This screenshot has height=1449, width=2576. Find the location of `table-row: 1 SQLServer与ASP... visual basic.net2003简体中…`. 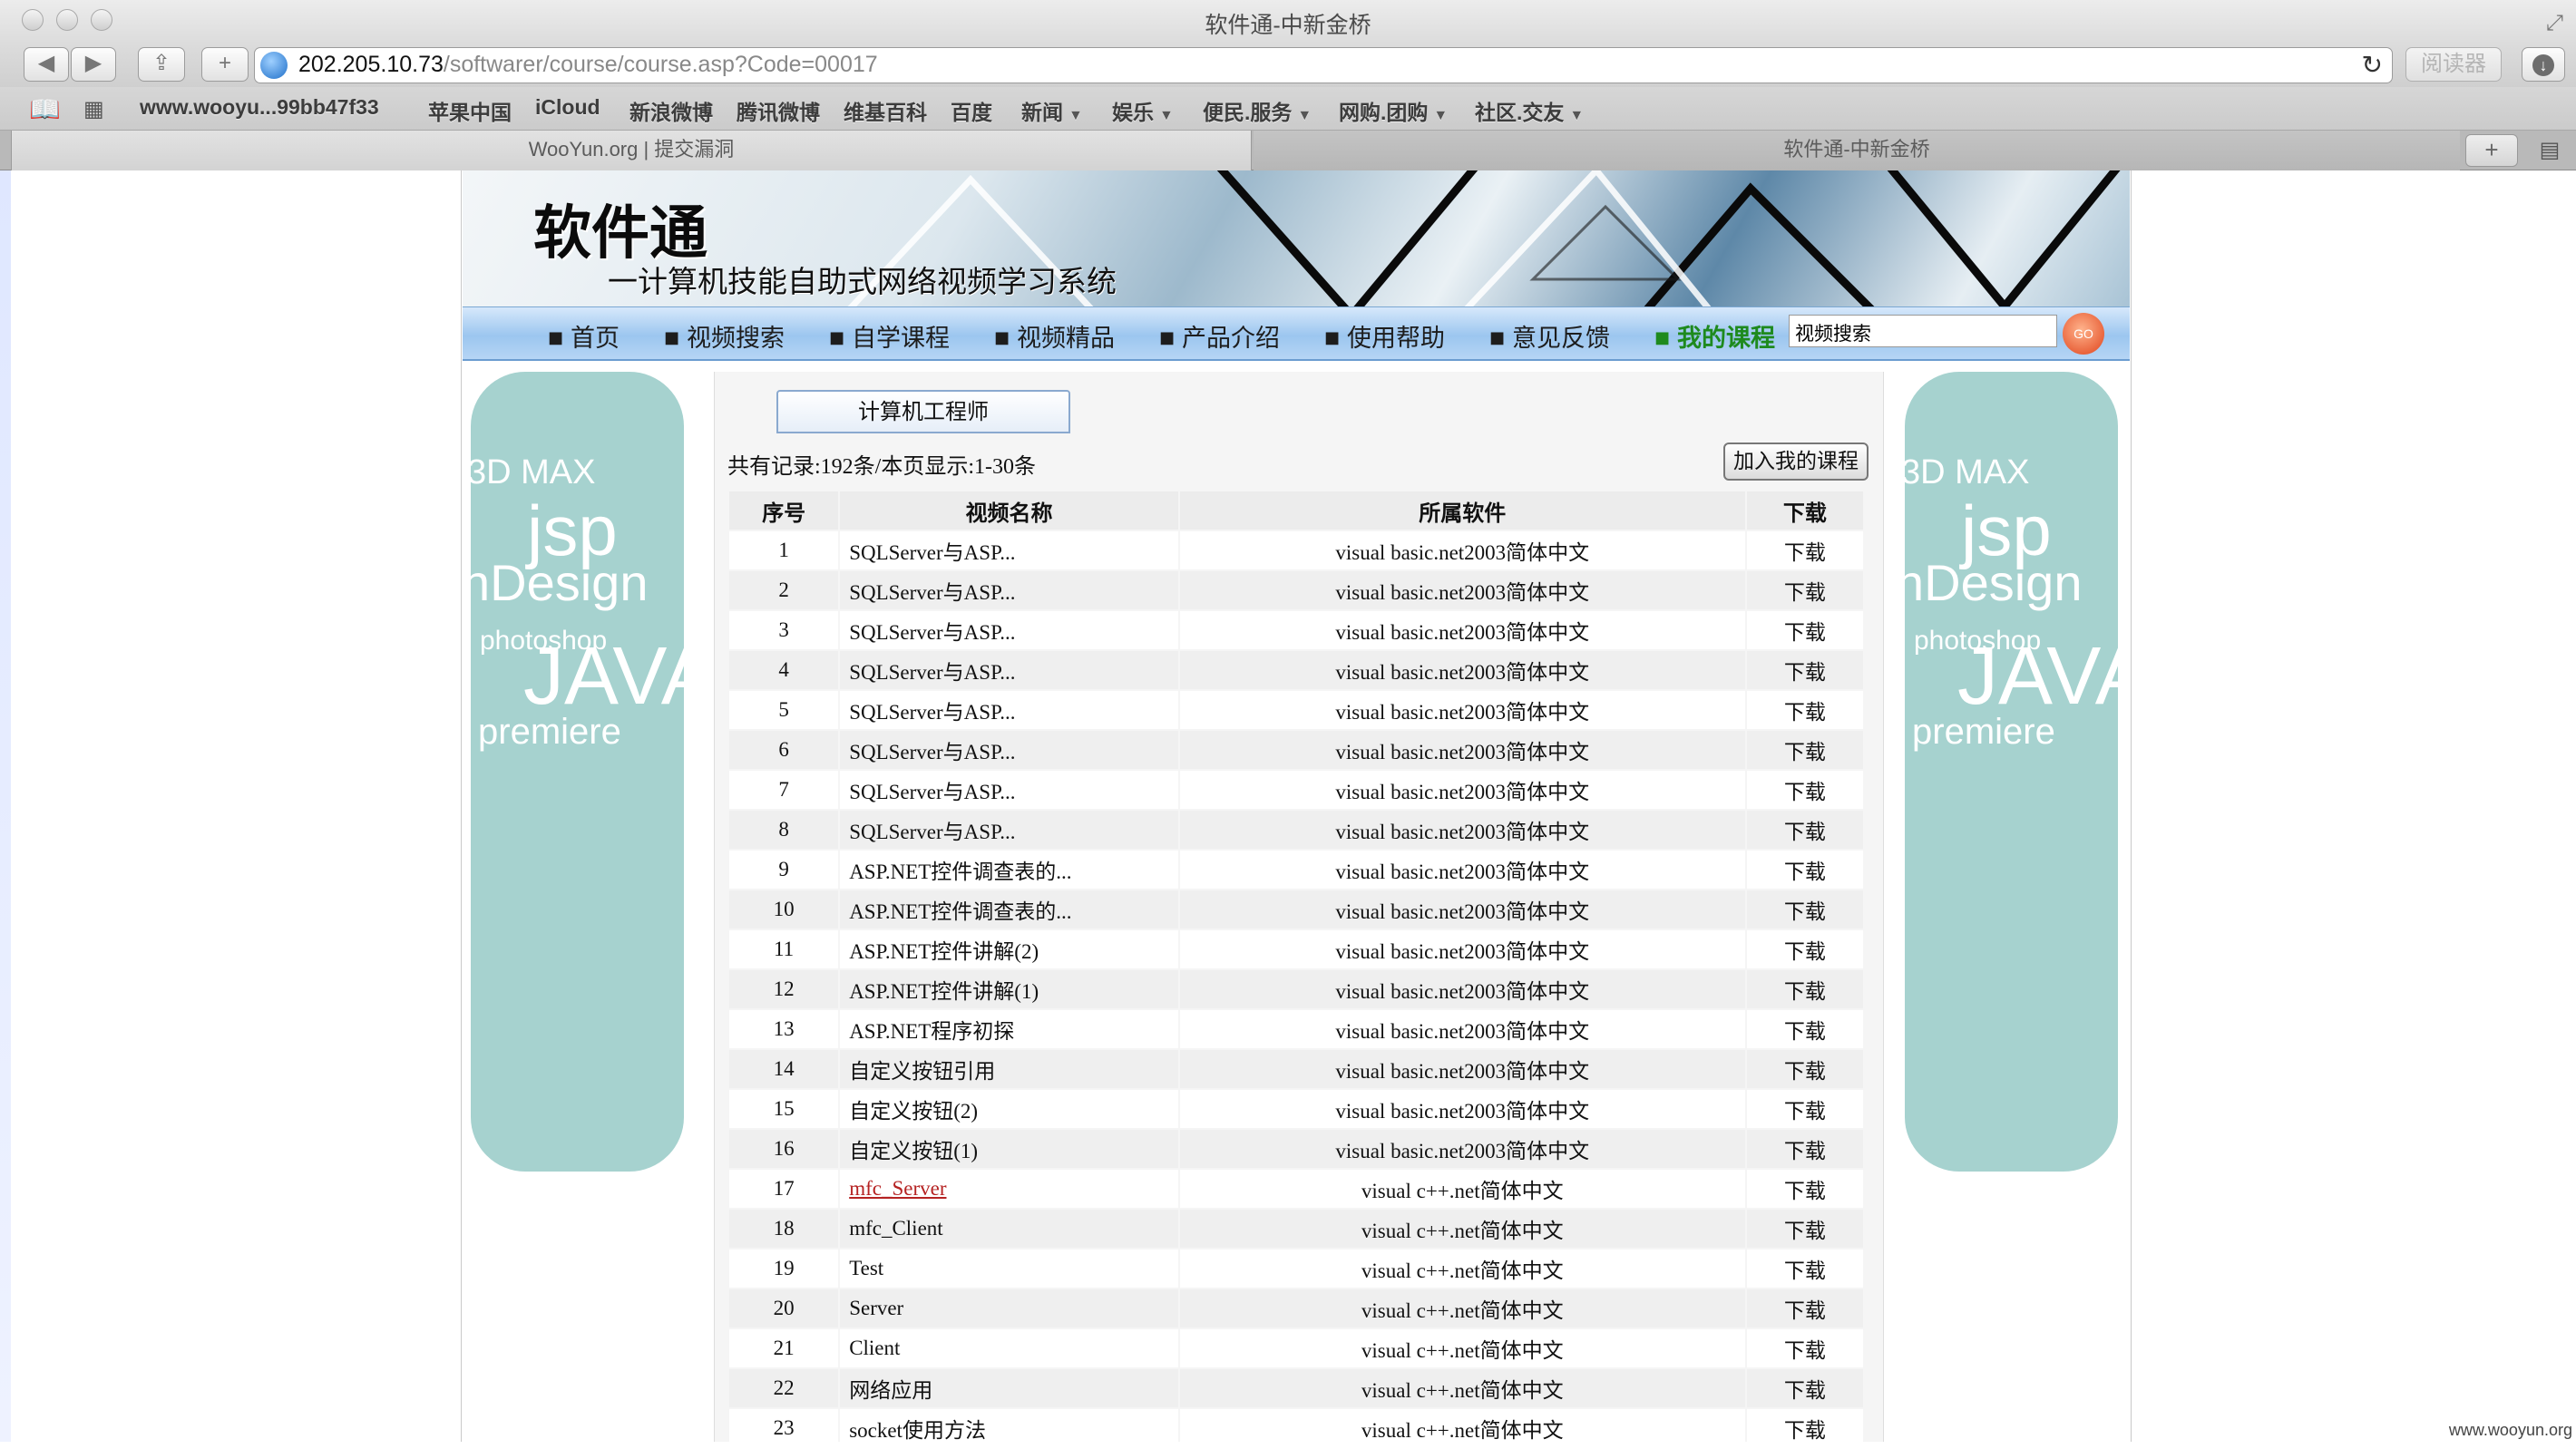

table-row: 1 SQLServer与ASP... visual basic.net2003简体中… is located at coordinates (1296, 550).